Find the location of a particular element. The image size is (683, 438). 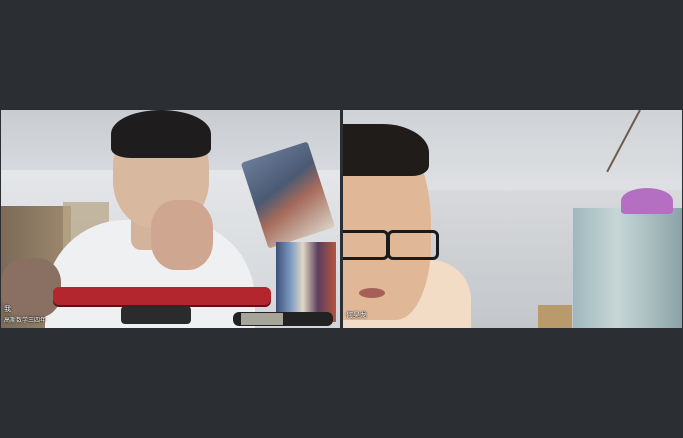

participant-subtitle-label: 高斯数学三四年 is located at coordinates (25, 320).